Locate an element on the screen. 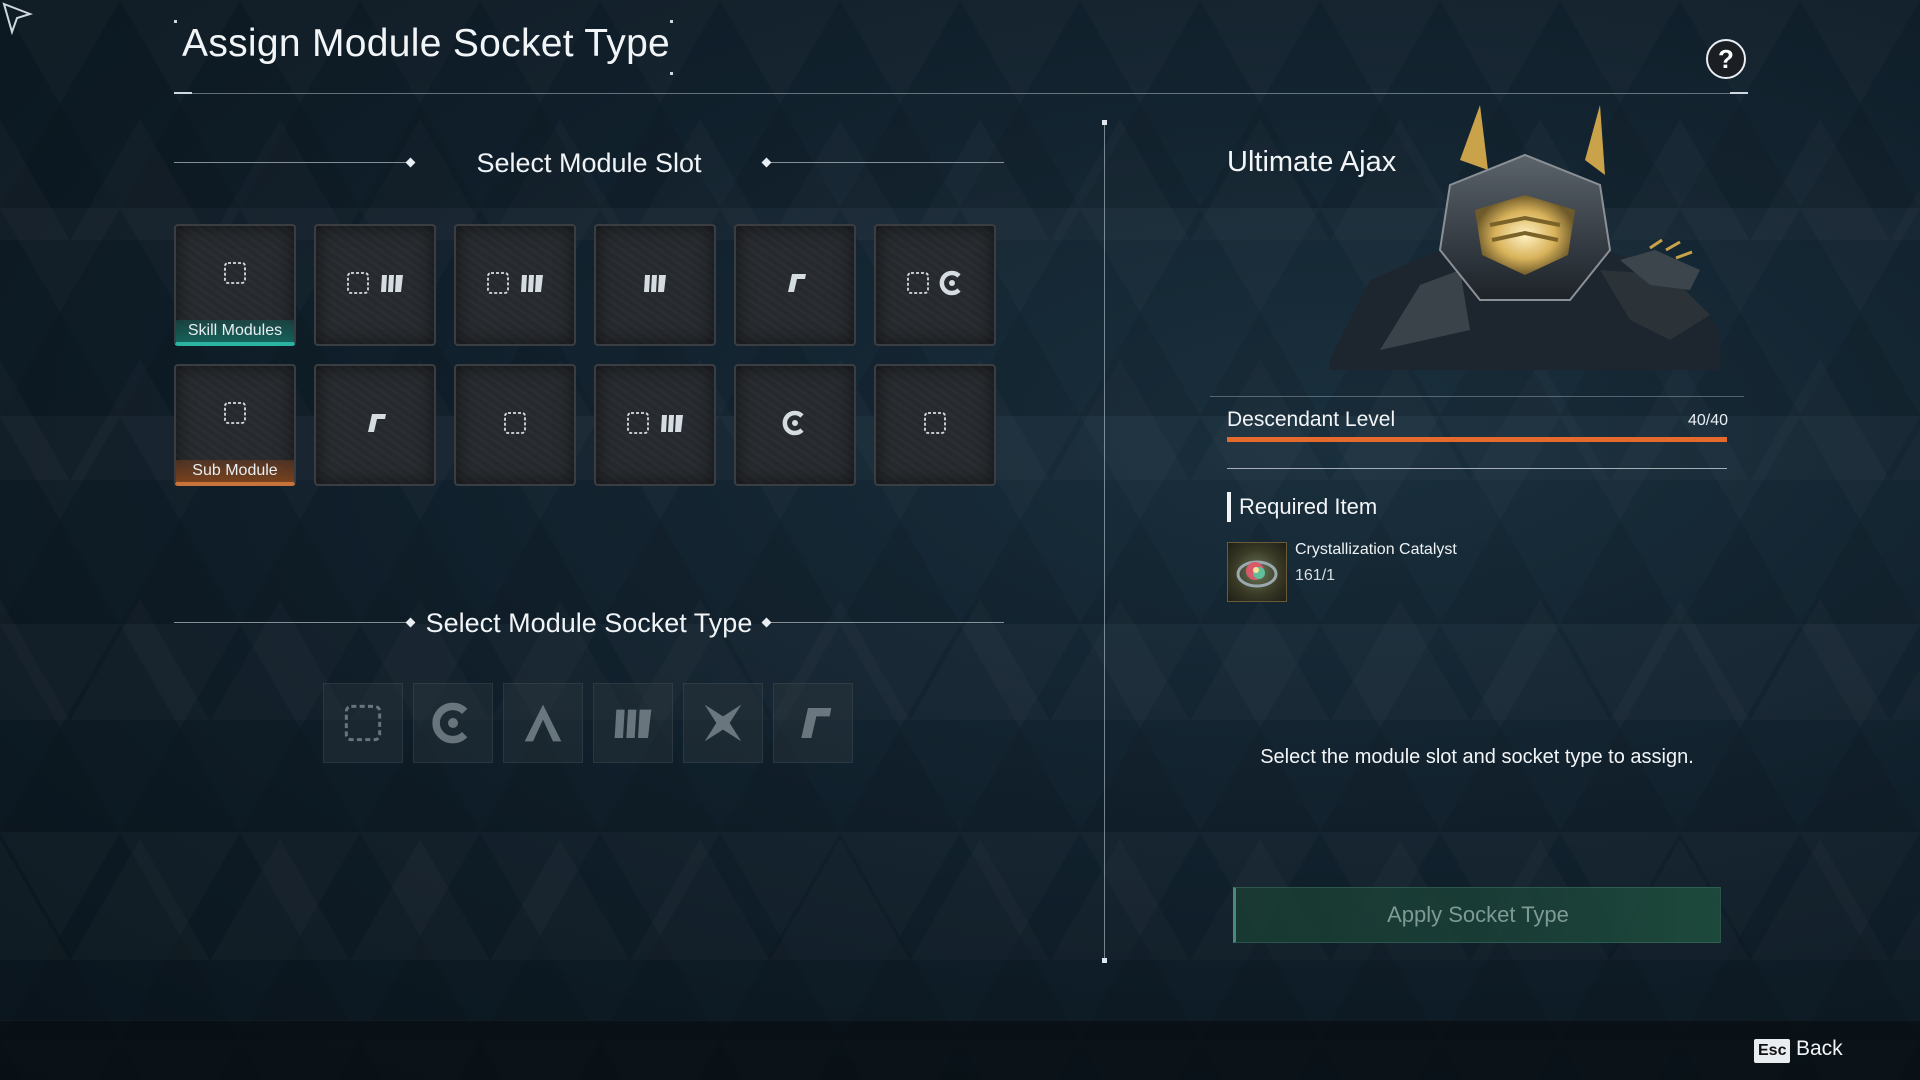 This screenshot has height=1080, width=1920. socket-section-header: Select Module Socket Type is located at coordinates (589, 623).